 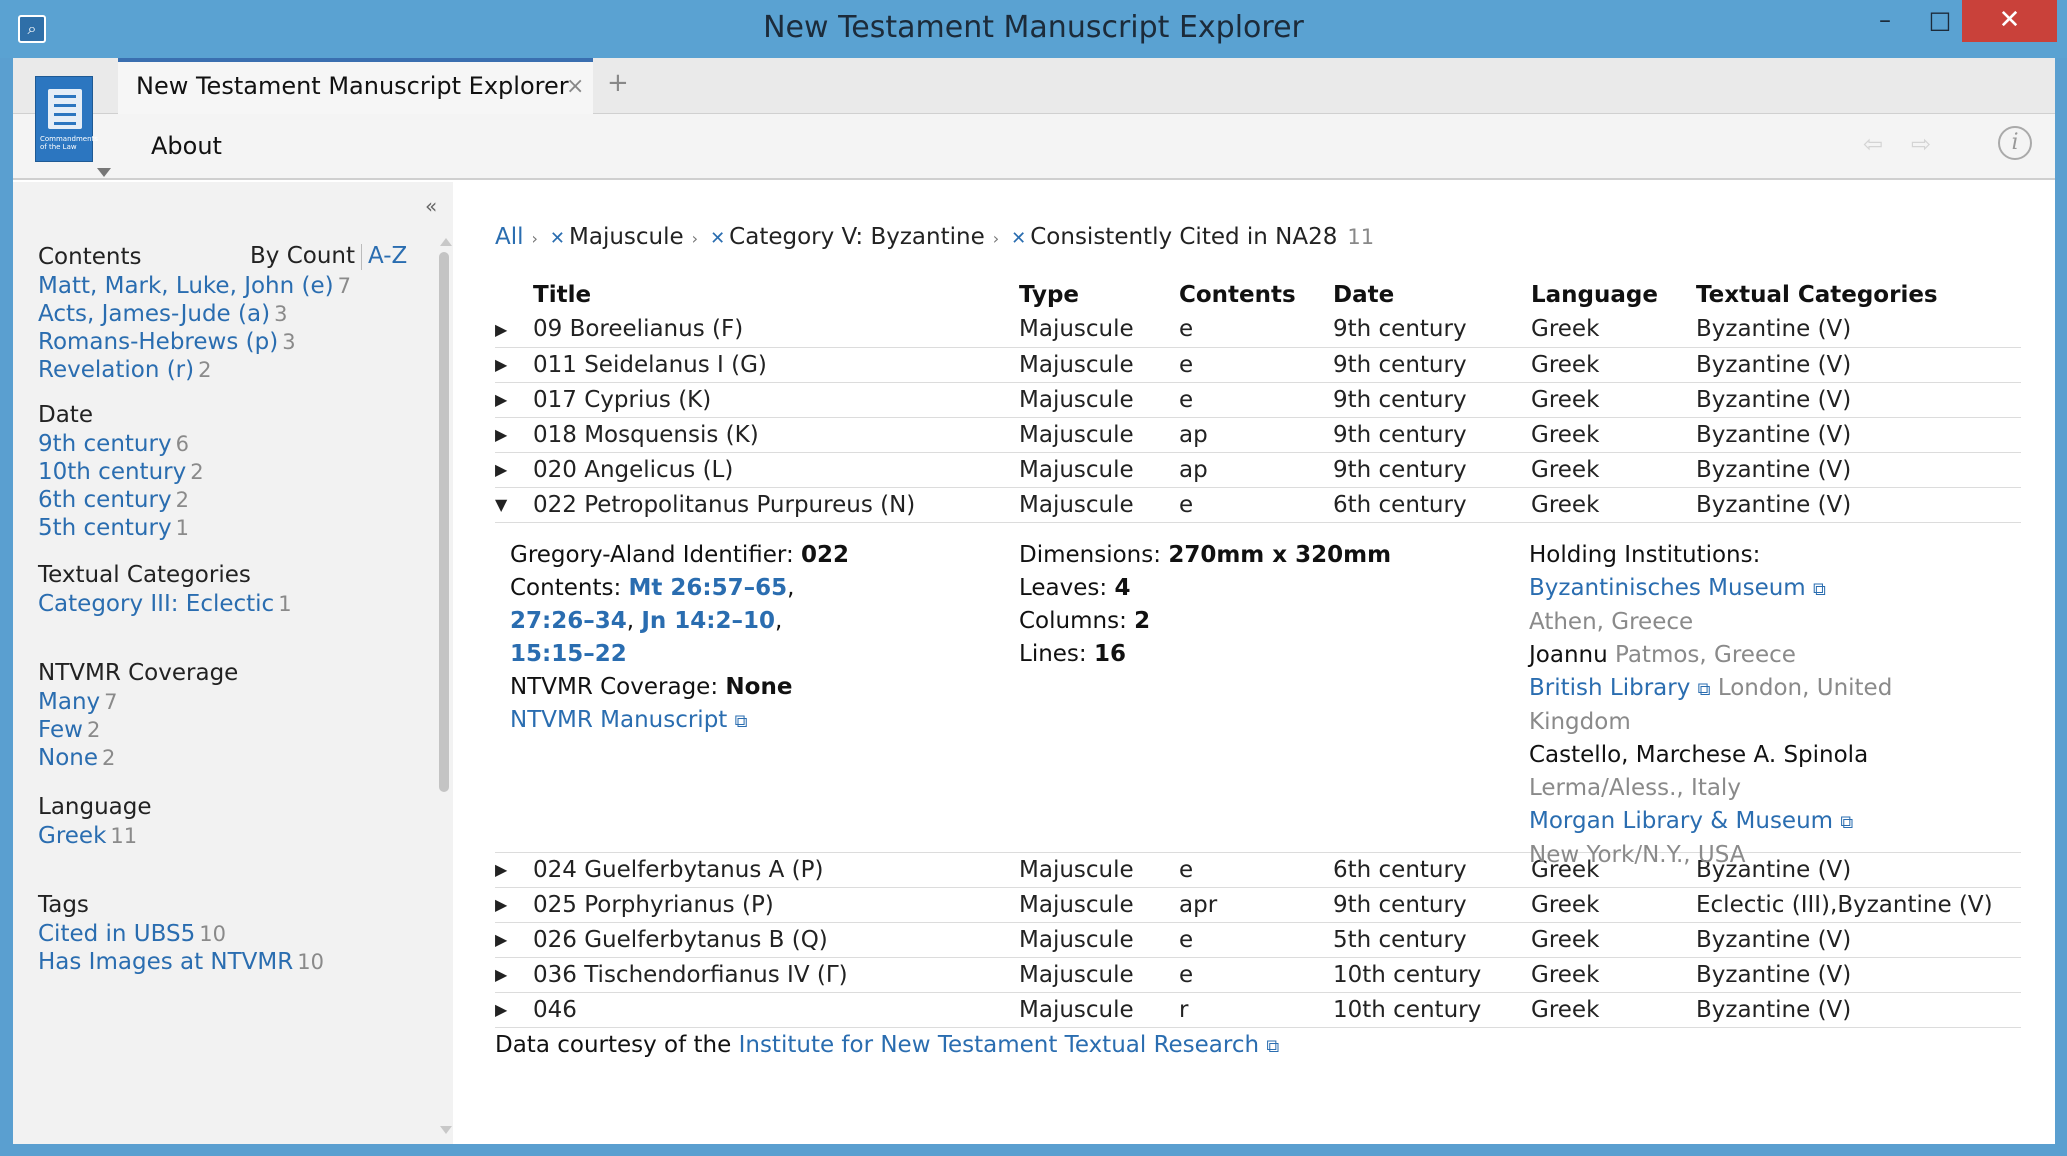 What do you see at coordinates (444, 522) in the screenshot?
I see `sidebar-scrollbar` at bounding box center [444, 522].